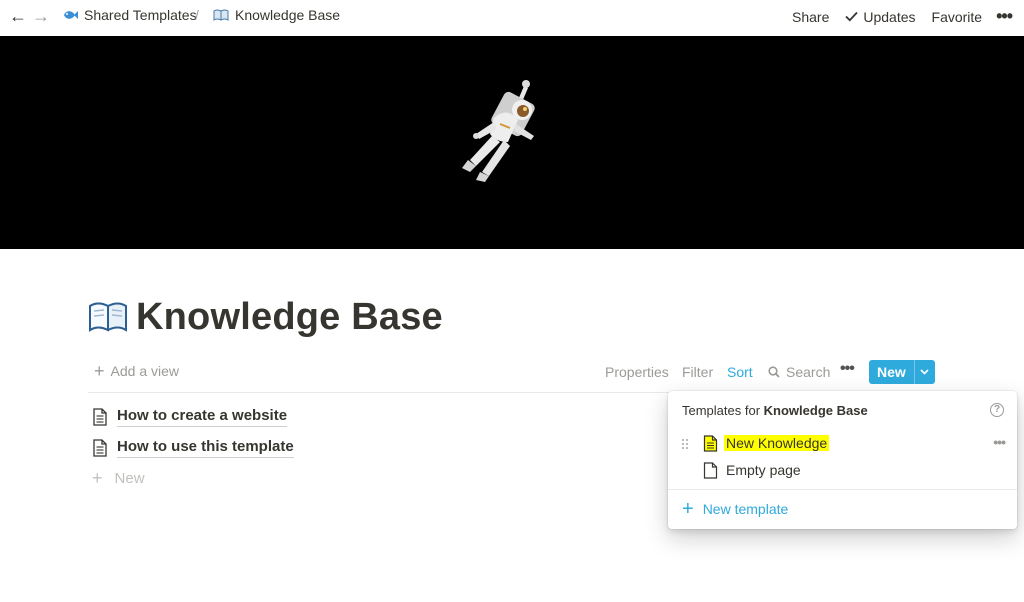  I want to click on search-icon, so click(774, 372).